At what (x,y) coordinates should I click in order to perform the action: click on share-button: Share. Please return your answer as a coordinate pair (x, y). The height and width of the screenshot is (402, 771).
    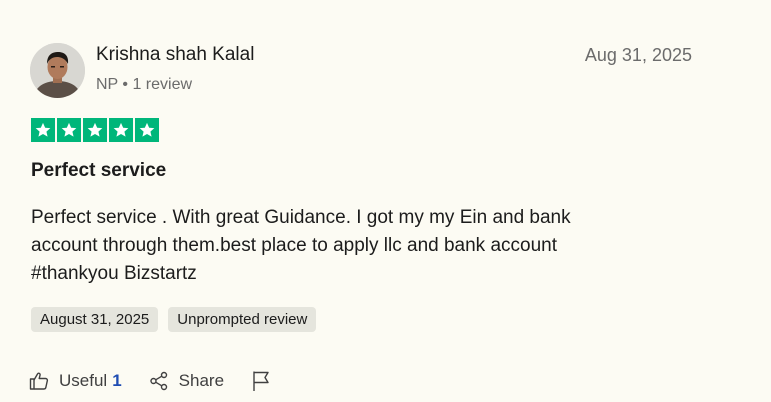
    Looking at the image, I should click on (186, 381).